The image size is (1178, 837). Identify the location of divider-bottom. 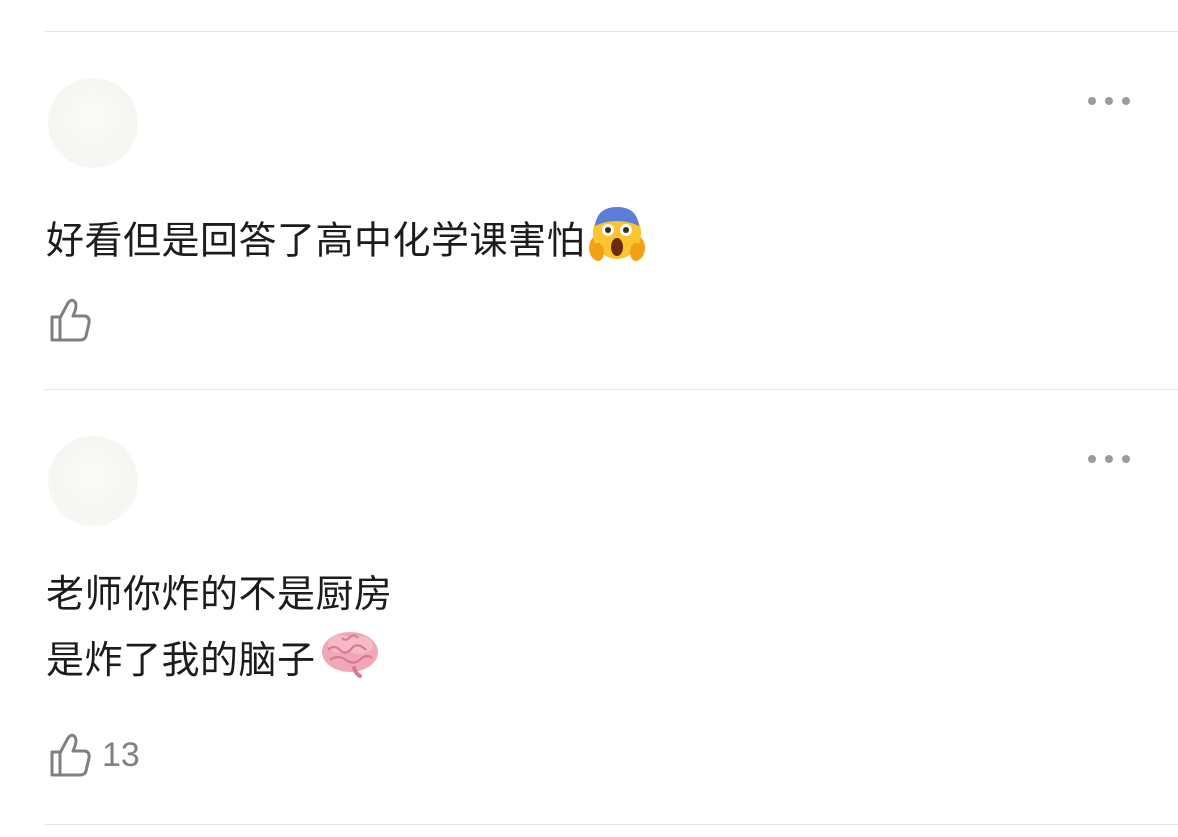
(611, 824).